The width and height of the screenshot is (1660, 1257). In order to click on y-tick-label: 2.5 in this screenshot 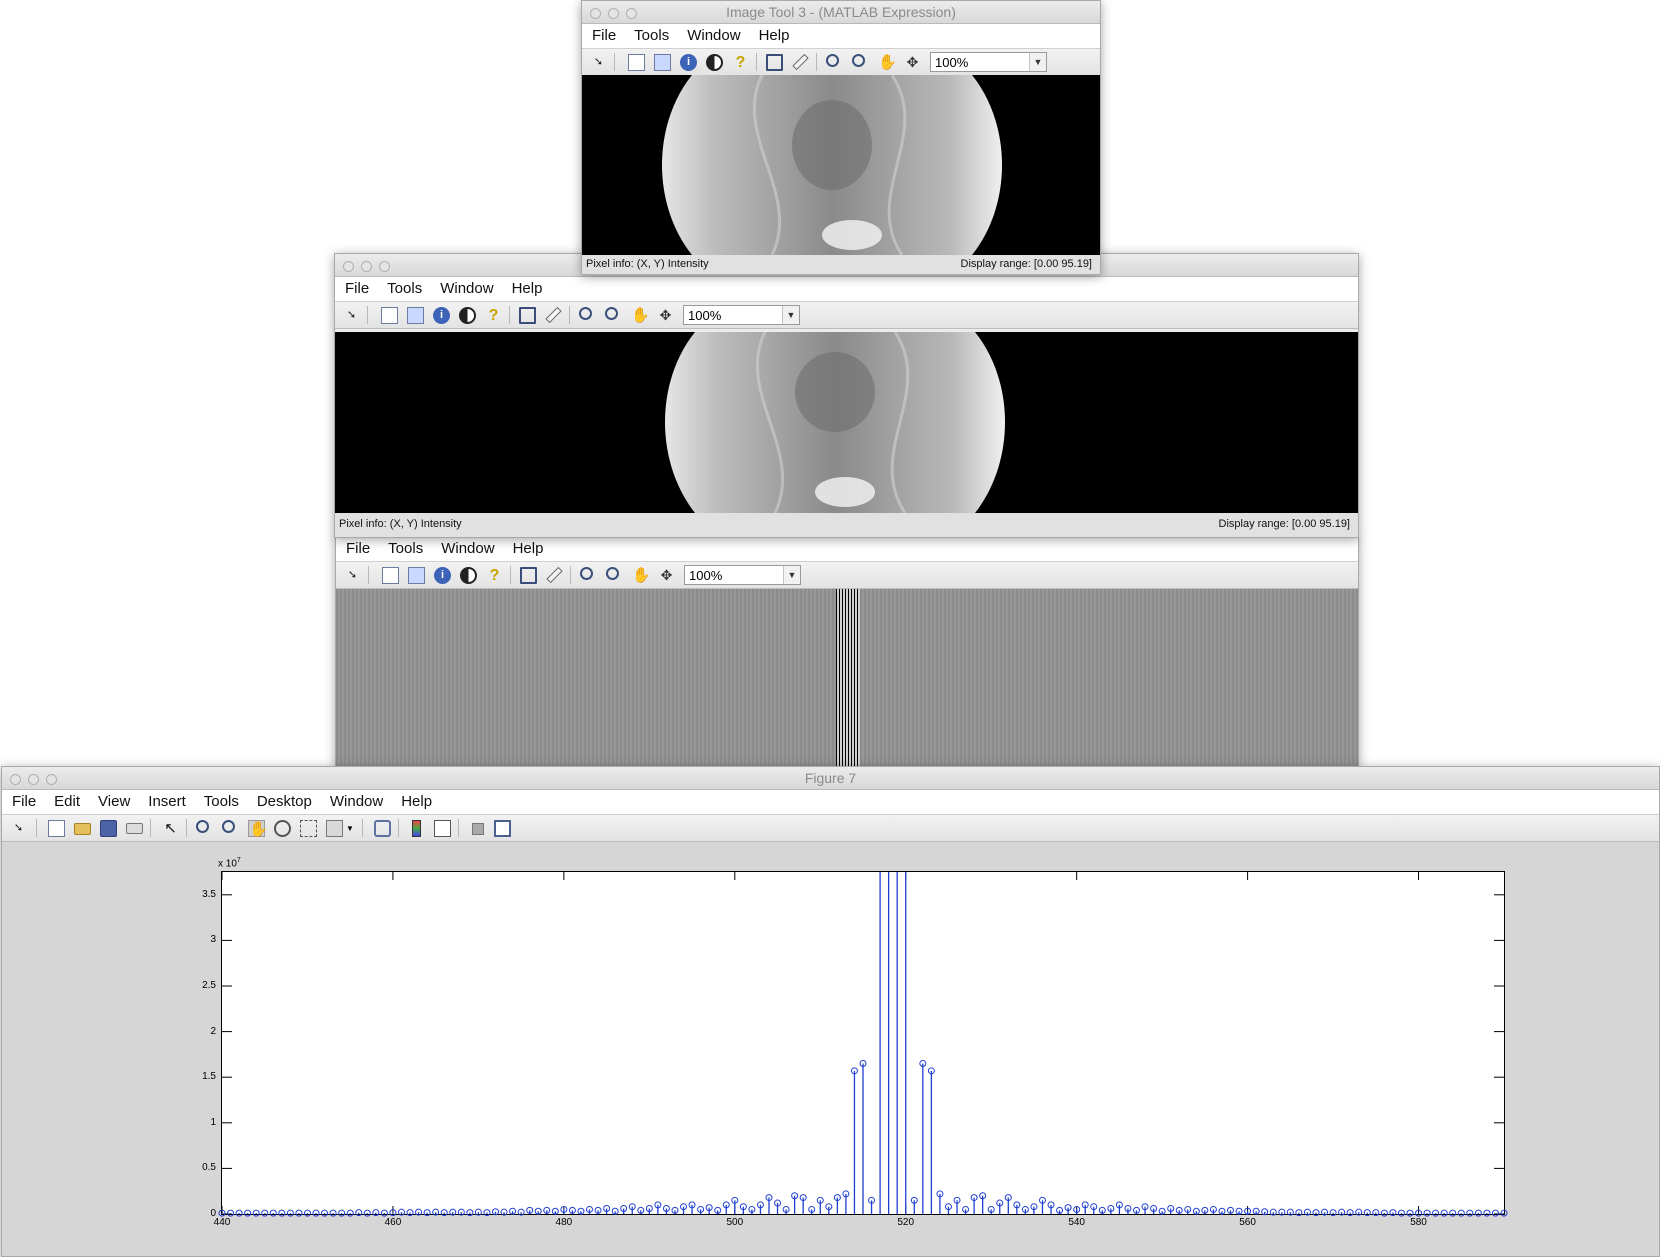, I will do `click(209, 985)`.